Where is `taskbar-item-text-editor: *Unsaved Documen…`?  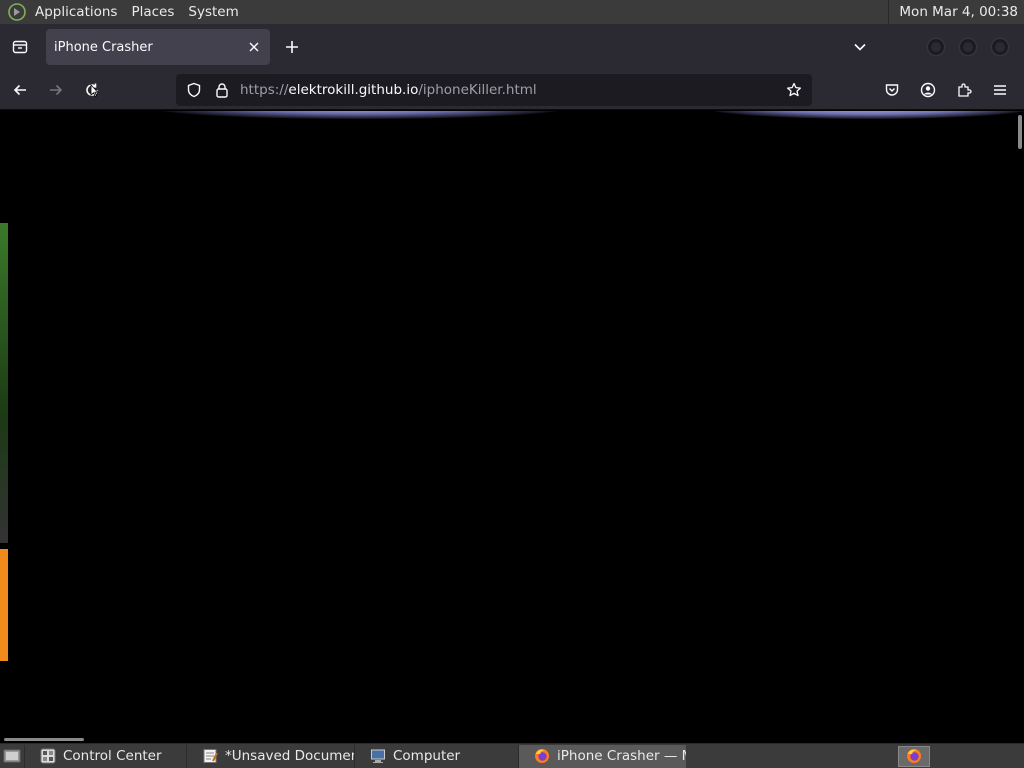
taskbar-item-text-editor: *Unsaved Documen… is located at coordinates (270, 756).